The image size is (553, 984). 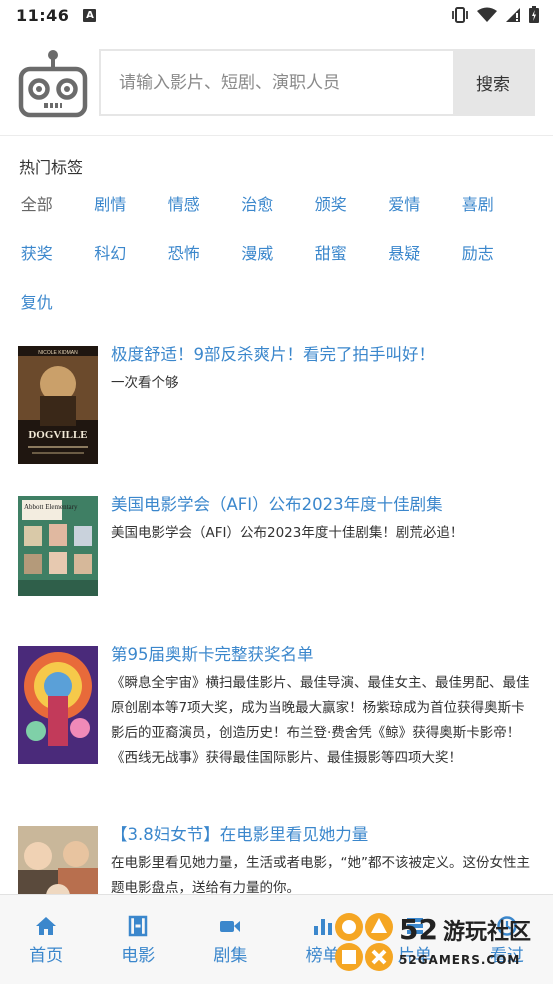 I want to click on nav-home: 首页, so click(x=46, y=939).